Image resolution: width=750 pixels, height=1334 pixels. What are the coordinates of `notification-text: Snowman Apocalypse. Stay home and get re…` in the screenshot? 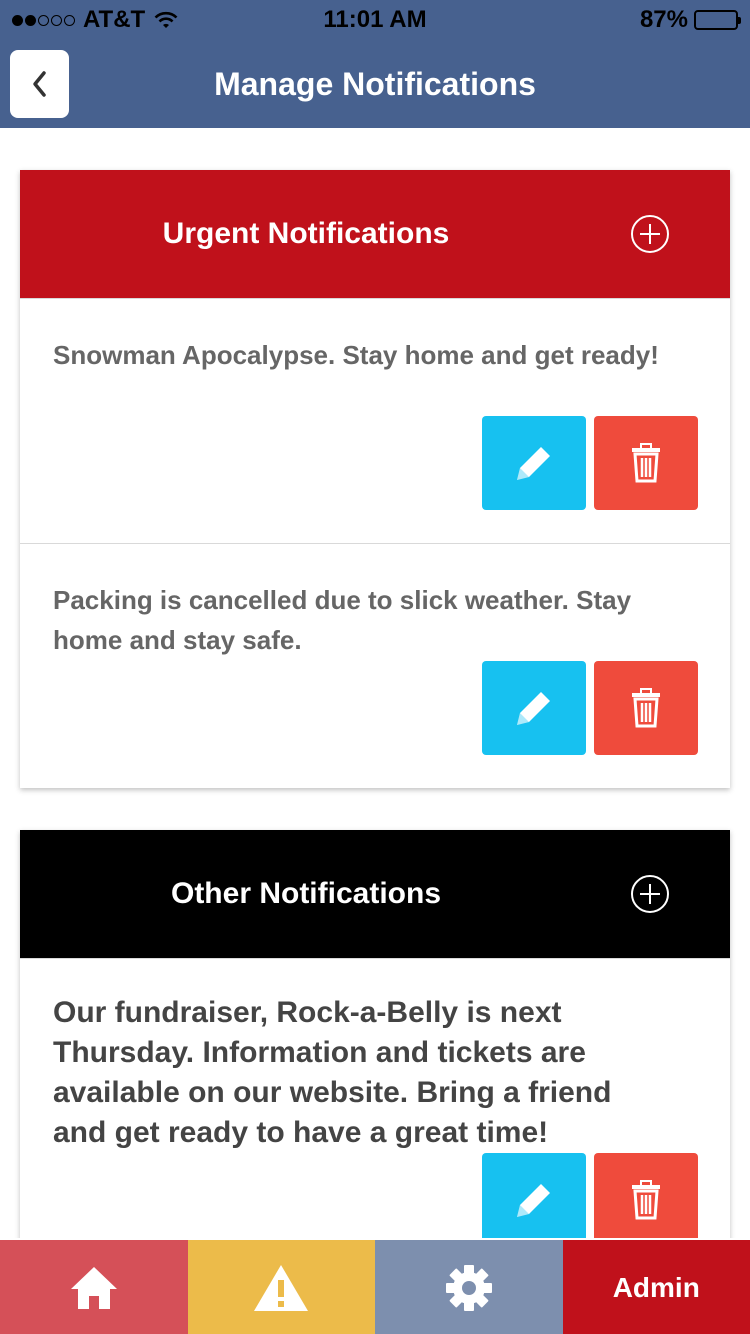 It's located at (356, 355).